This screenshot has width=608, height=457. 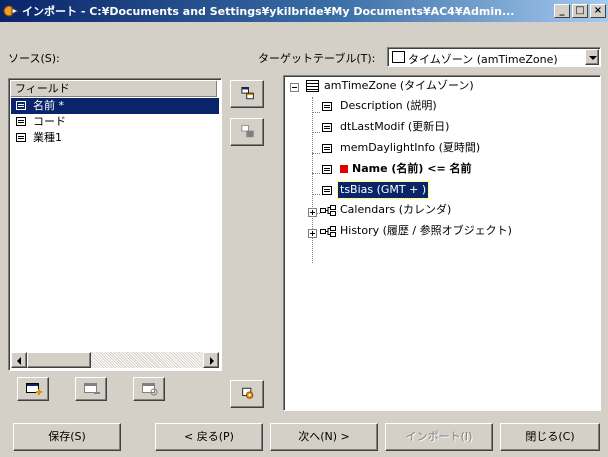 I want to click on tree-node-label: memDaylightInfo (夏時間), so click(x=410, y=147).